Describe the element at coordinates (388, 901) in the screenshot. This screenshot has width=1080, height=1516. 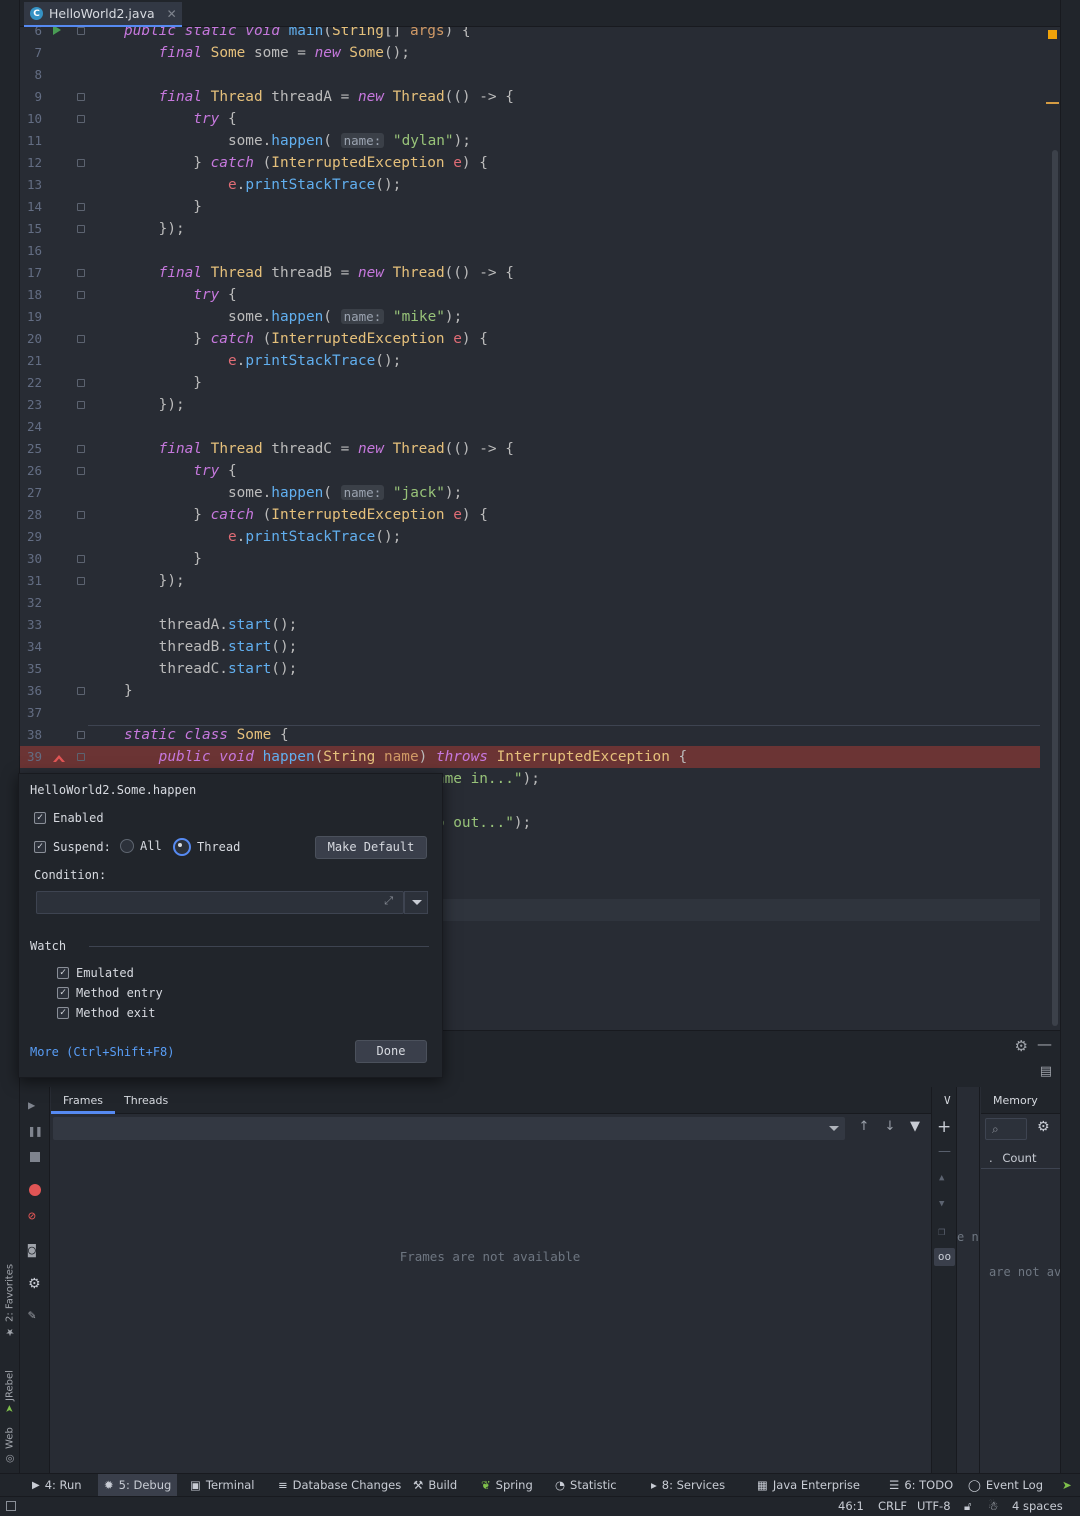
I see `expand-icon: ⤢` at that location.